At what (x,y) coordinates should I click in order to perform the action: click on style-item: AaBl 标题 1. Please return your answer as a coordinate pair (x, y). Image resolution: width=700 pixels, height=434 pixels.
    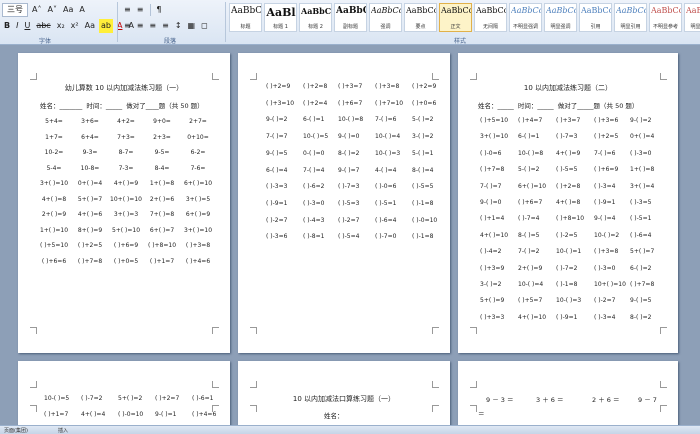
    Looking at the image, I should click on (280, 17).